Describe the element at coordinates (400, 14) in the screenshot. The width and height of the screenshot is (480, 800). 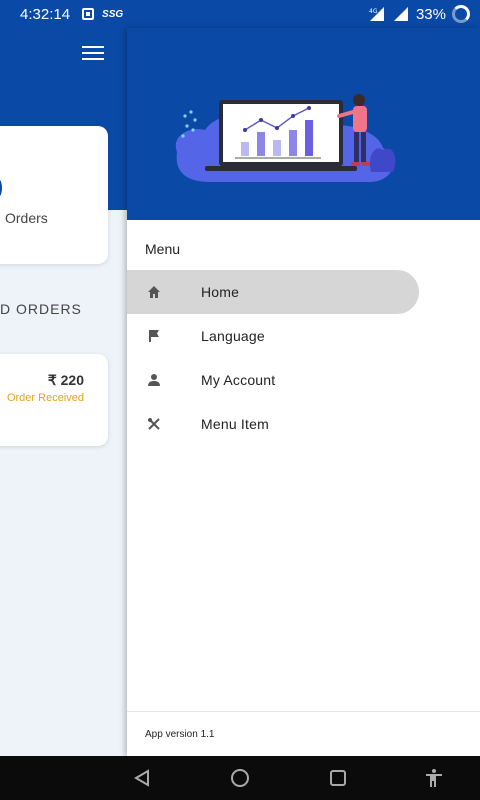
I see `signal-icon` at that location.